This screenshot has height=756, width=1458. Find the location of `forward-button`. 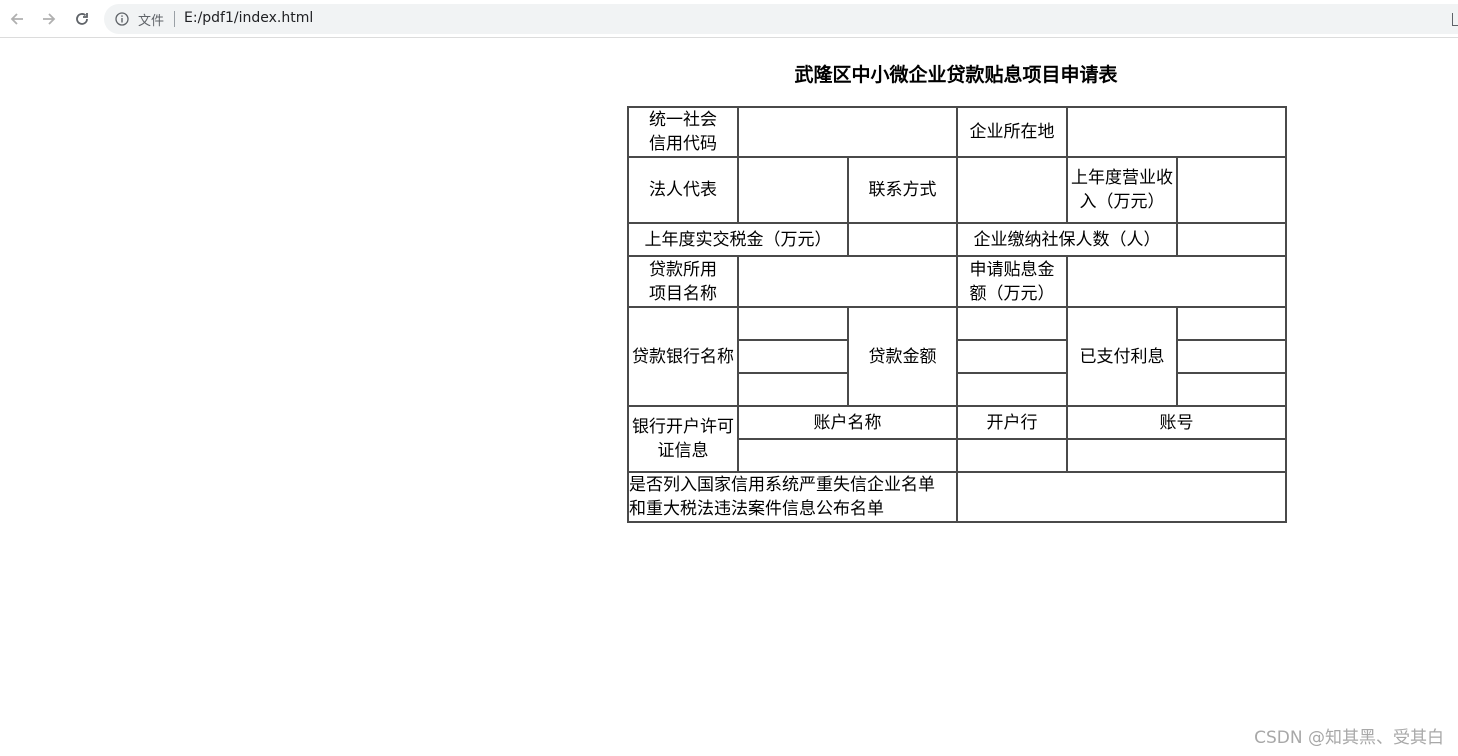

forward-button is located at coordinates (49, 19).